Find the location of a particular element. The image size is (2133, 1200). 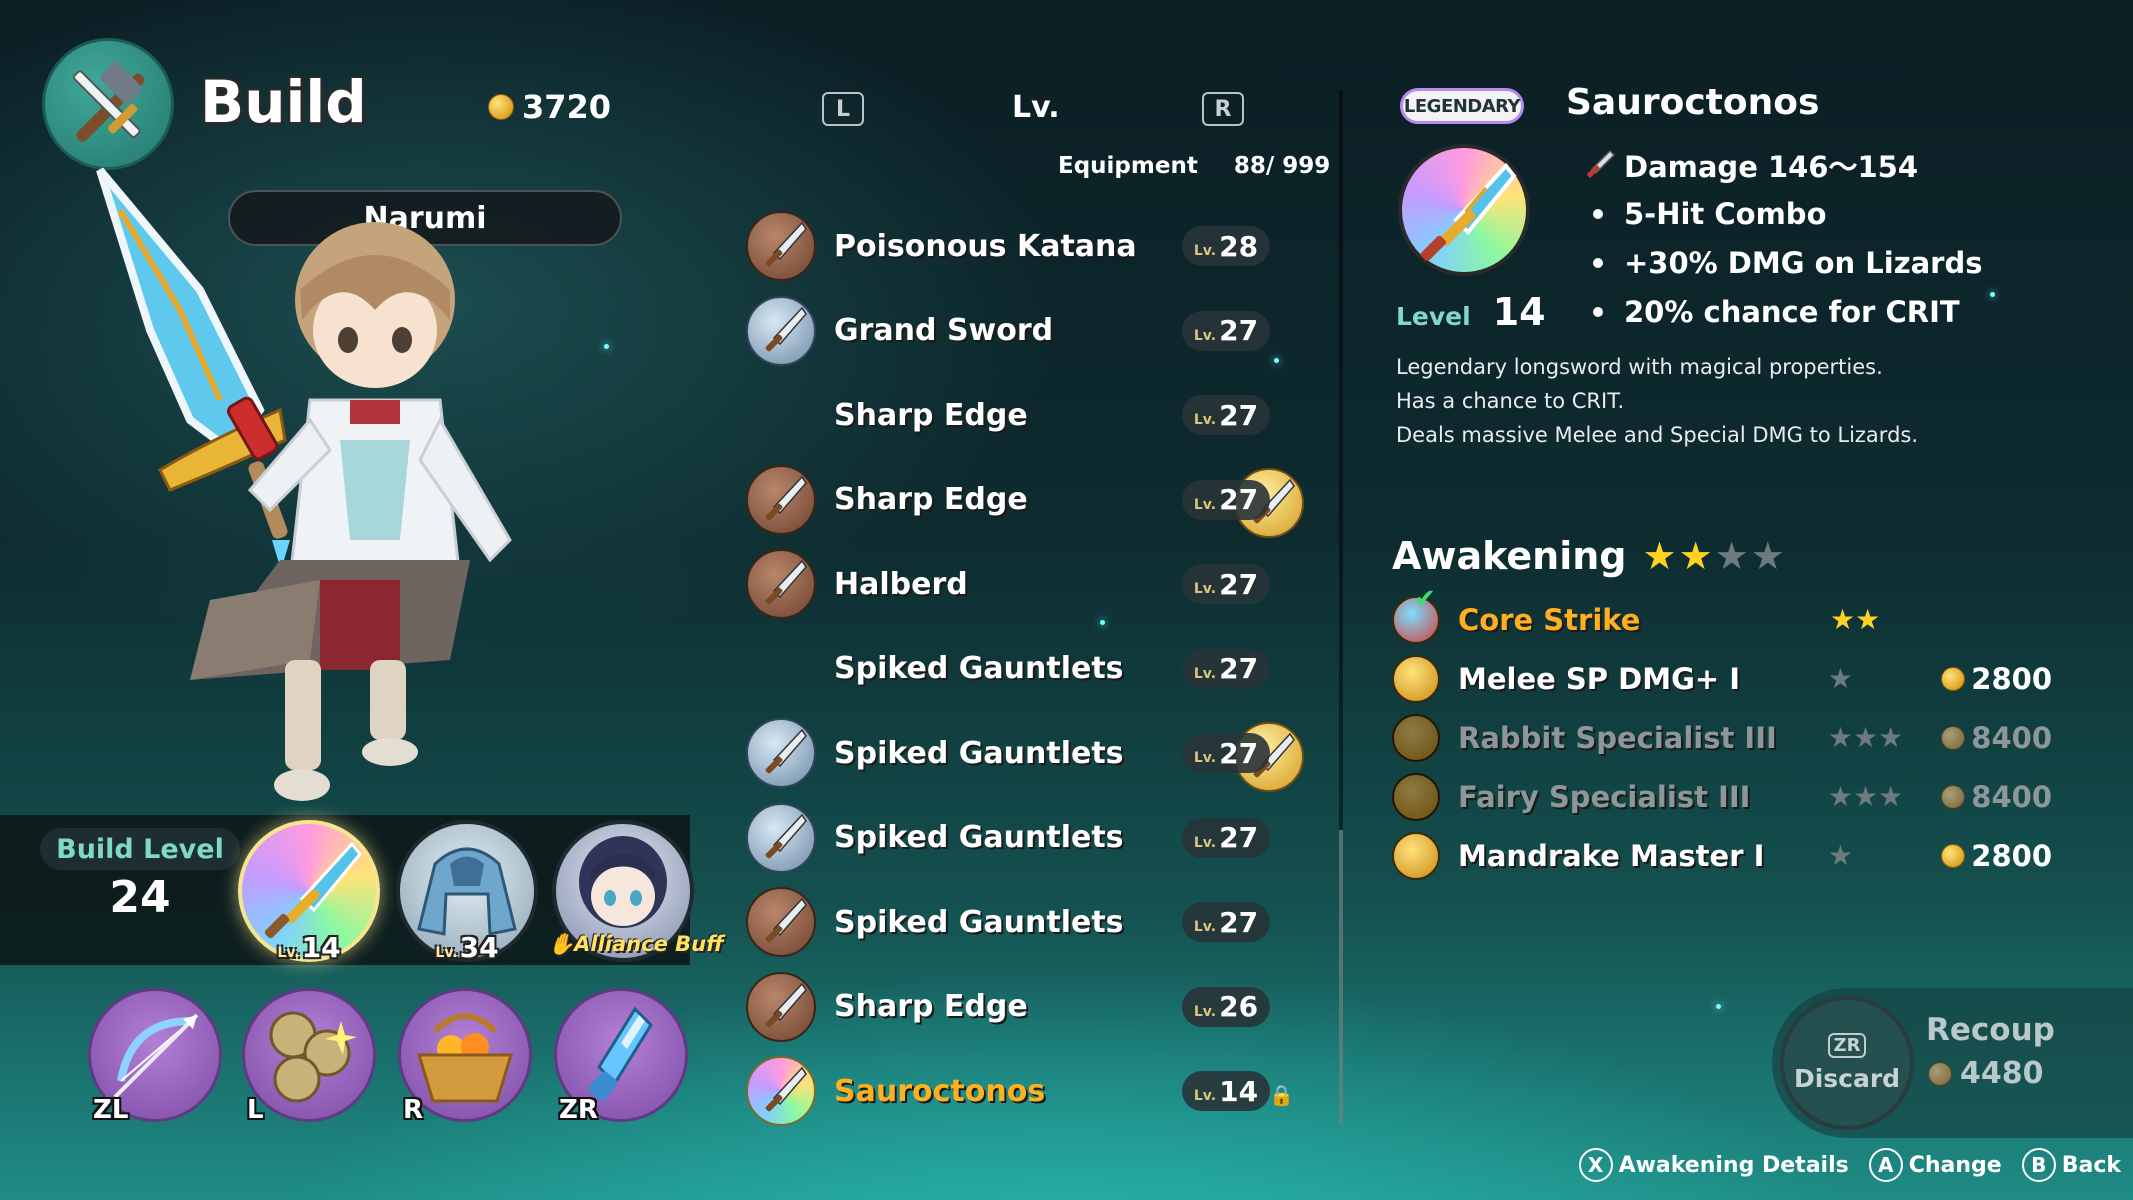

item-level-label: Level is located at coordinates (1433, 316).